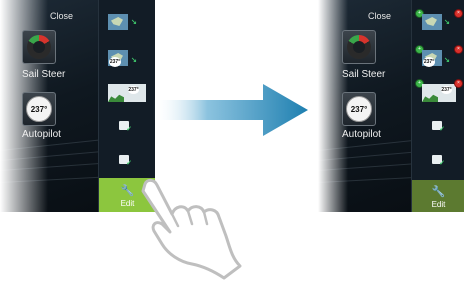 Image resolution: width=464 pixels, height=288 pixels. I want to click on edit-button: 🔧 Edit, so click(438, 196).